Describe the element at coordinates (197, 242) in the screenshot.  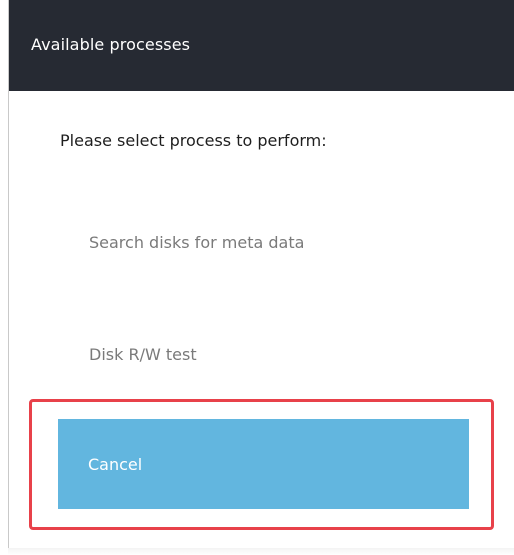
I see `option-label: Search disks for meta data` at that location.